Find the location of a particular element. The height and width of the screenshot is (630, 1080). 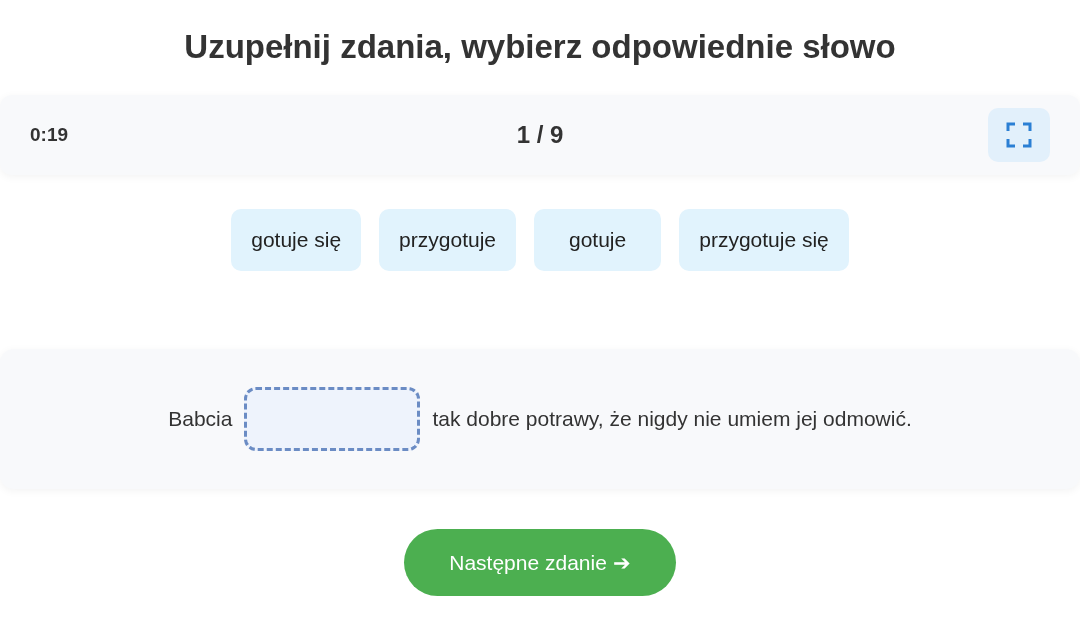

fullscreen-button is located at coordinates (1019, 135).